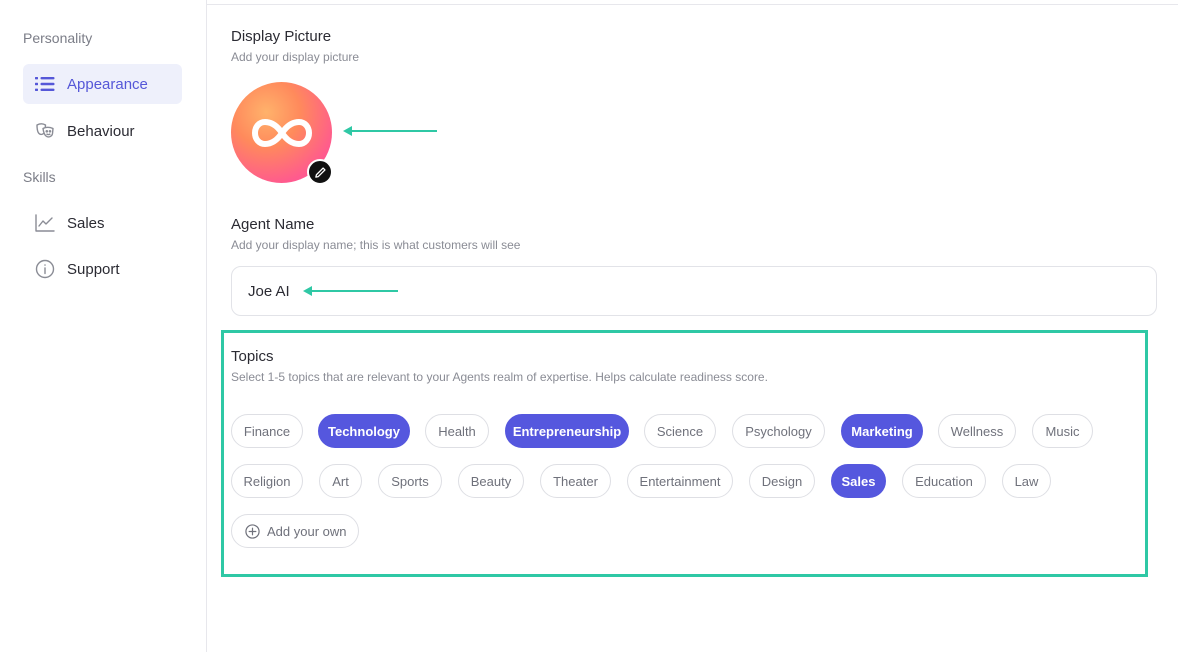 The image size is (1178, 652). What do you see at coordinates (273, 224) in the screenshot?
I see `agent-name-title: Agent Name` at bounding box center [273, 224].